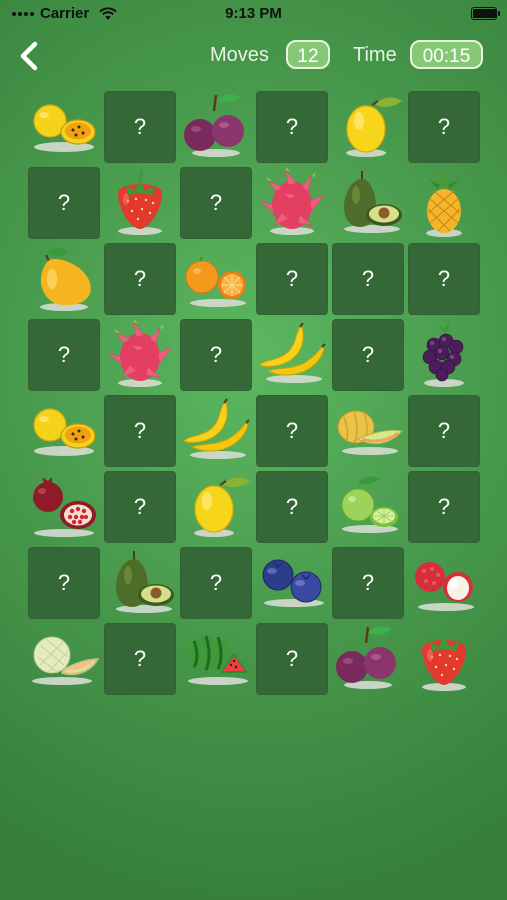  I want to click on orange-icon, so click(215, 281).